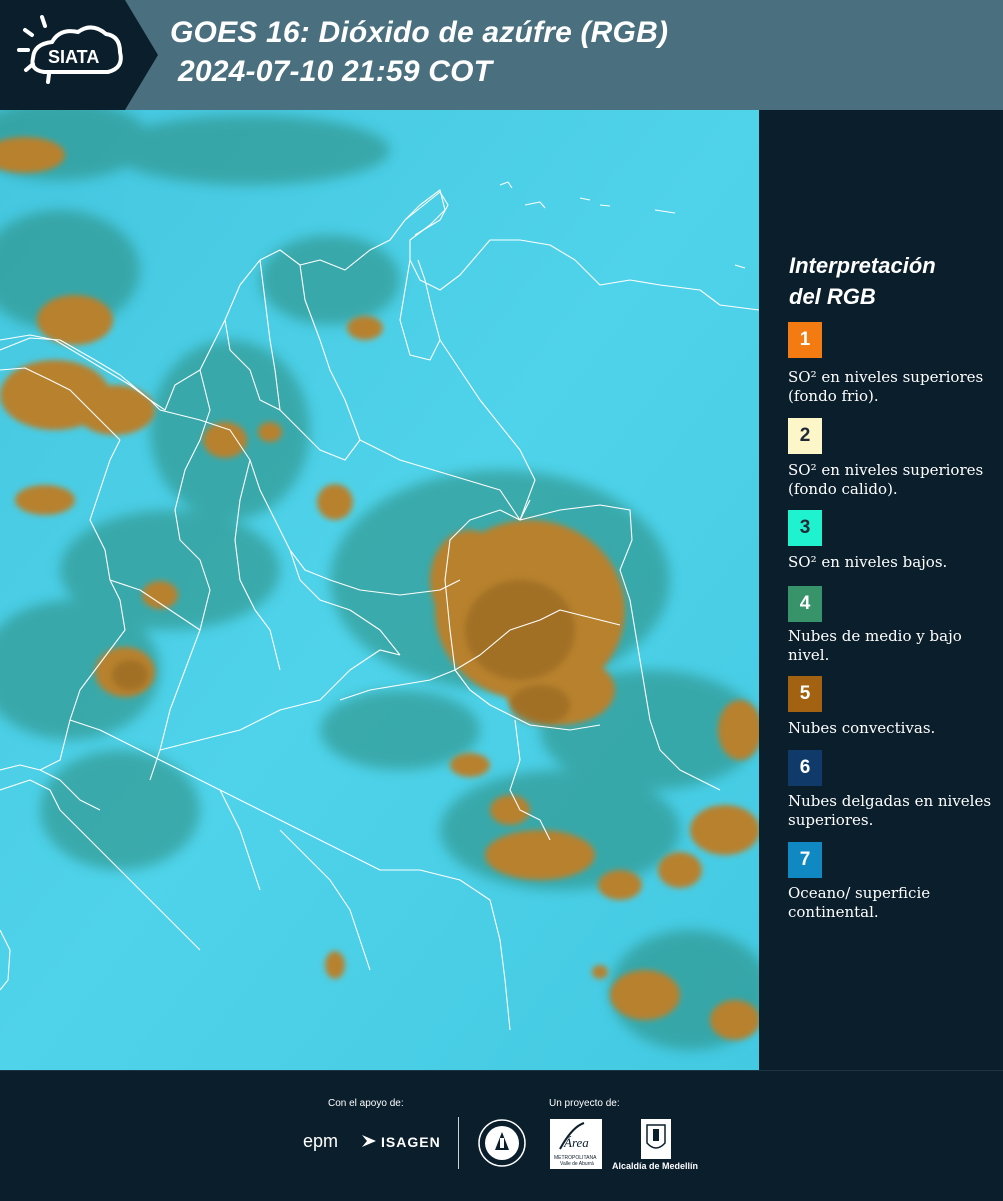  I want to click on legend-text-7: Oceano/ superficie continental., so click(859, 902).